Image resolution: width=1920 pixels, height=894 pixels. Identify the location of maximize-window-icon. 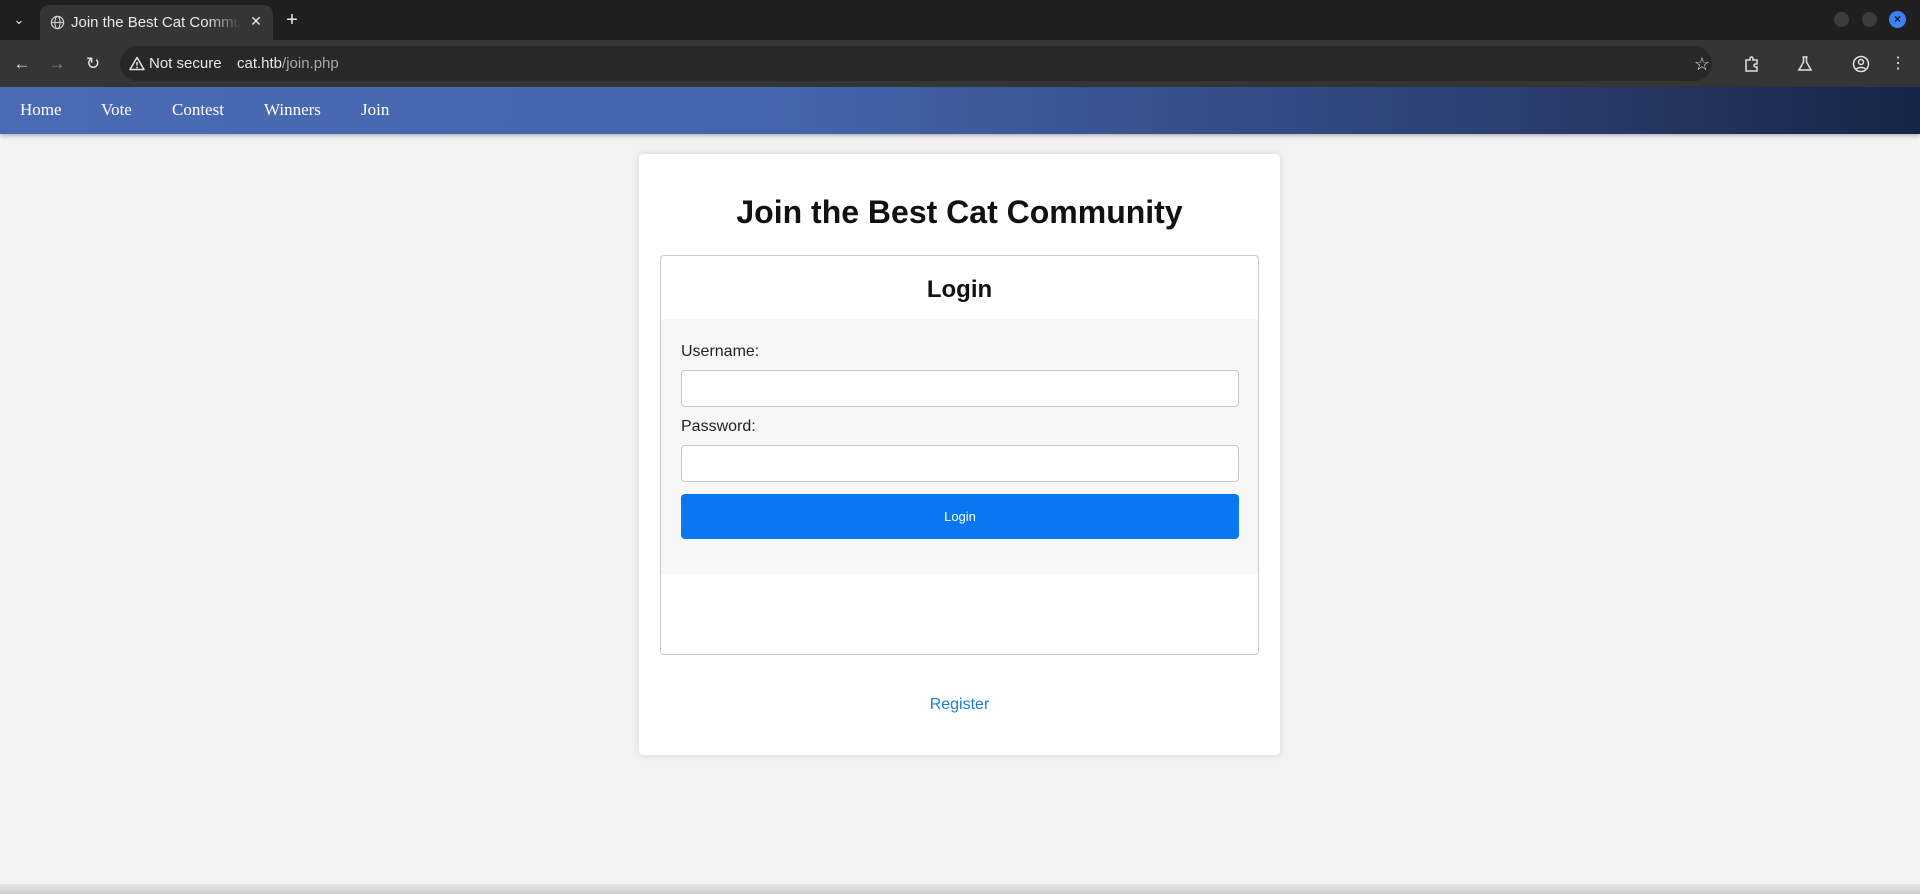
(1869, 19).